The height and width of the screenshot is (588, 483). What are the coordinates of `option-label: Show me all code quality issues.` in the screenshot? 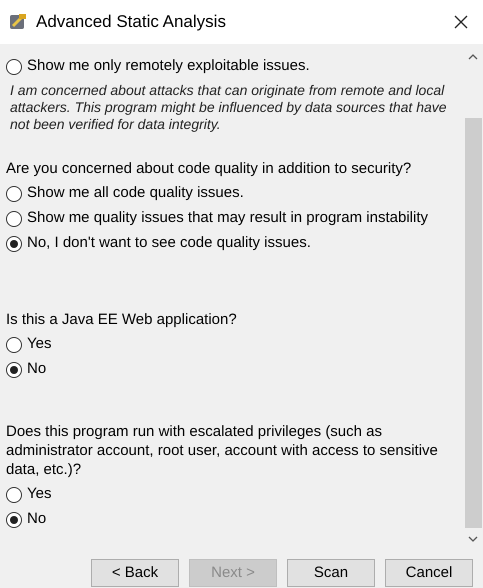 It's located at (135, 193).